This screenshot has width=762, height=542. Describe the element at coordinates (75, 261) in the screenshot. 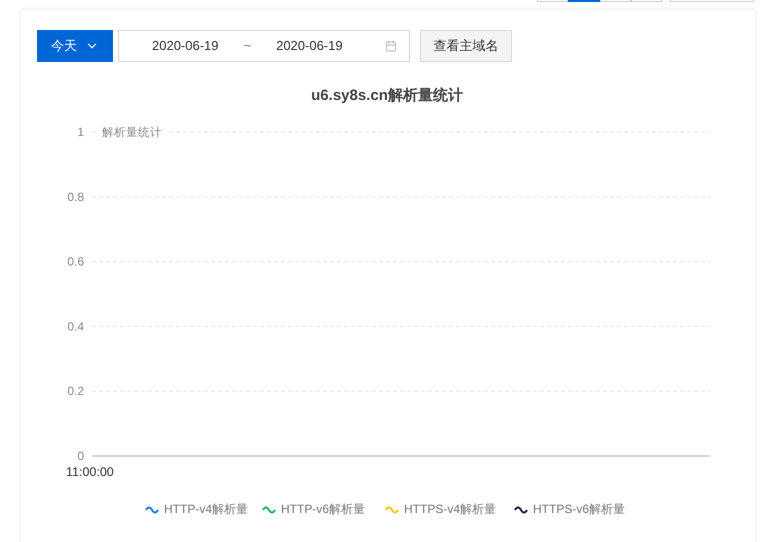

I see `y-tick-label: 0.6` at that location.